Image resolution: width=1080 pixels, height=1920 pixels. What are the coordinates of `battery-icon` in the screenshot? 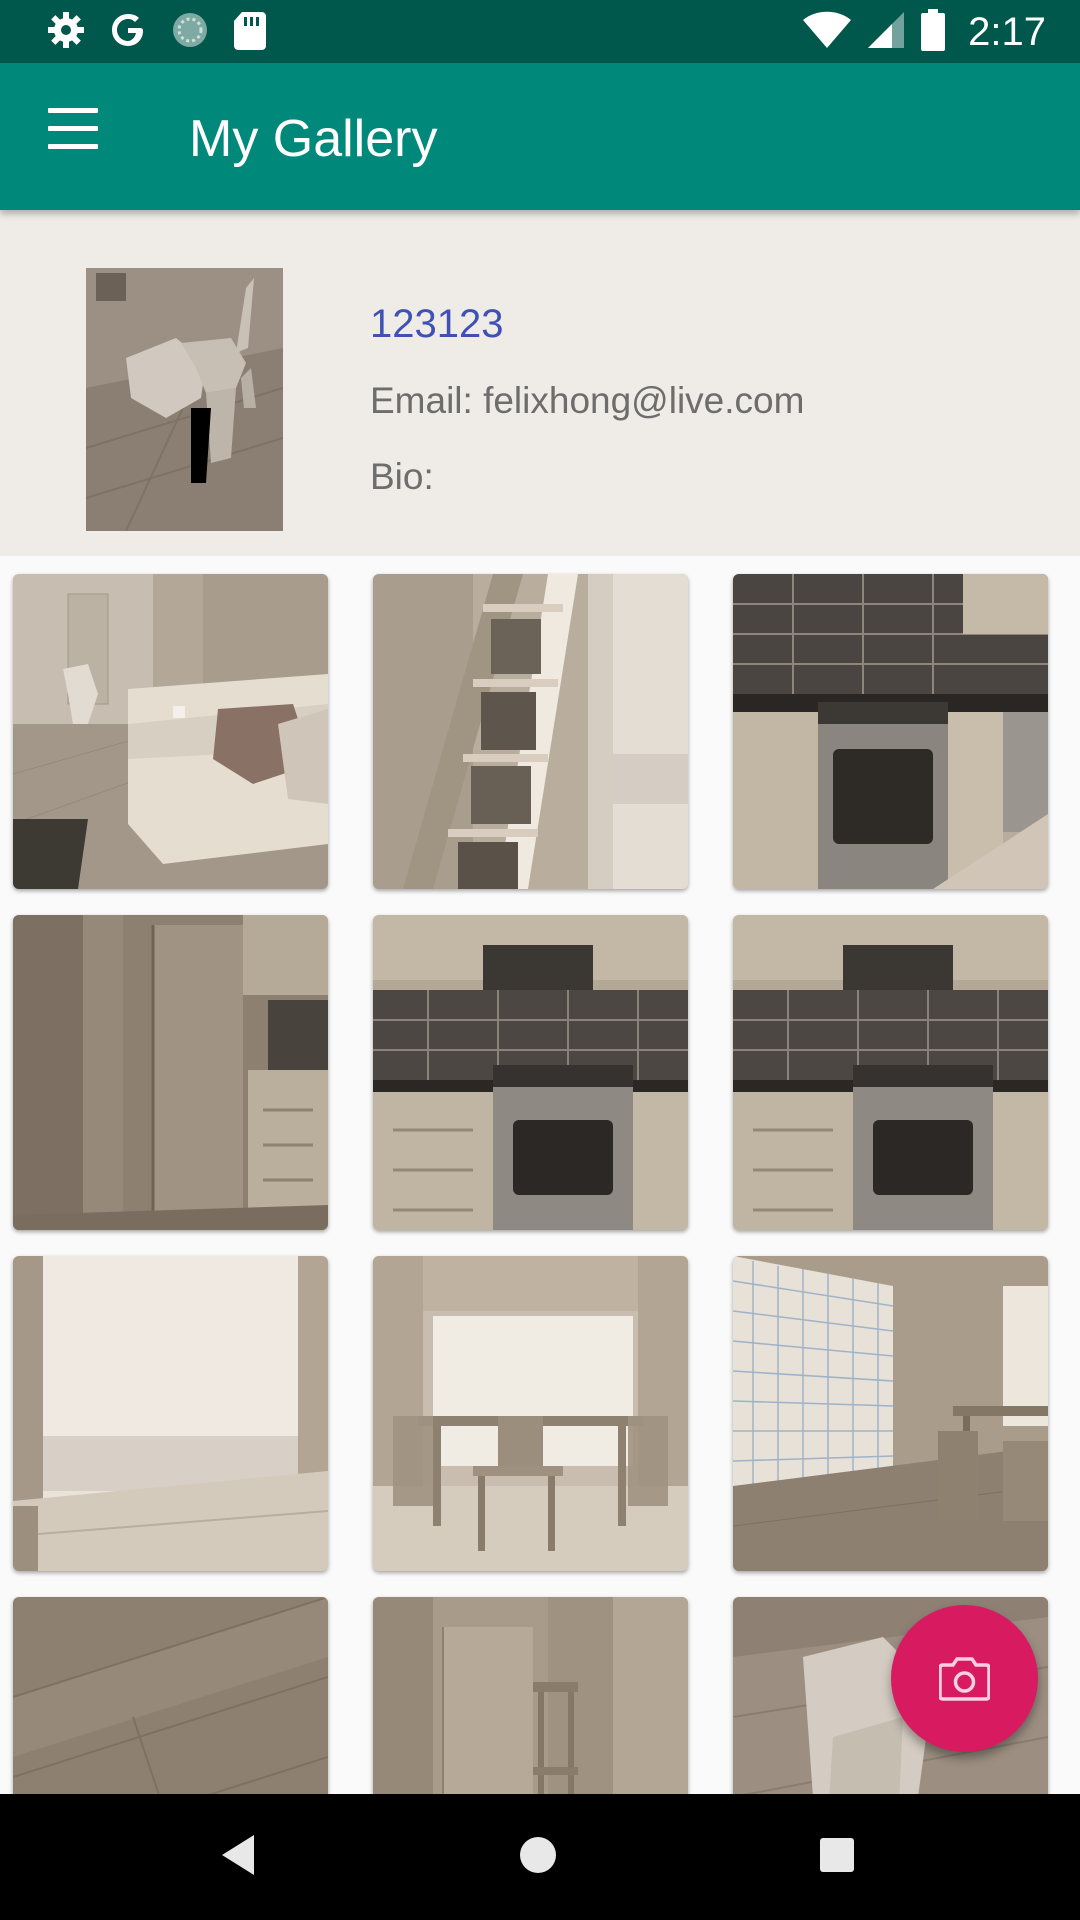 It's located at (933, 32).